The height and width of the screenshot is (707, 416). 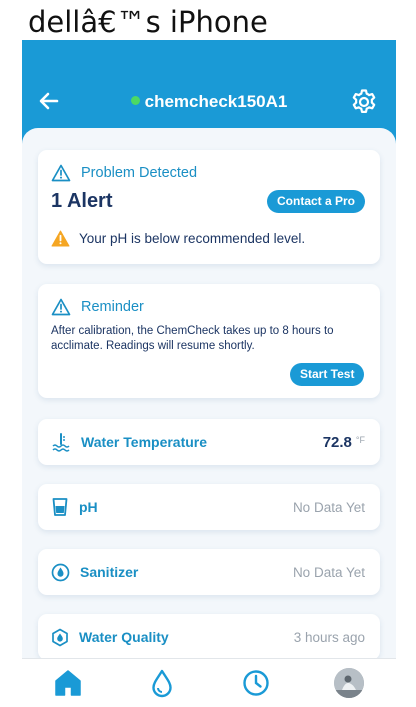 I want to click on water-temperature-value: 72.8, so click(x=337, y=442).